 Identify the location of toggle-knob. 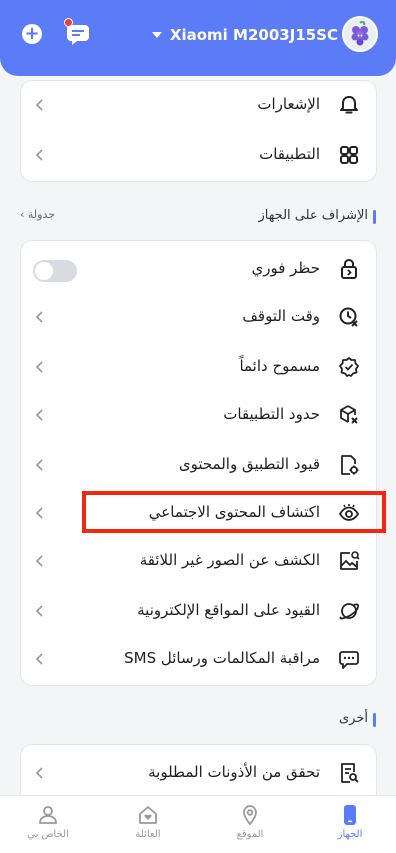
(44, 271).